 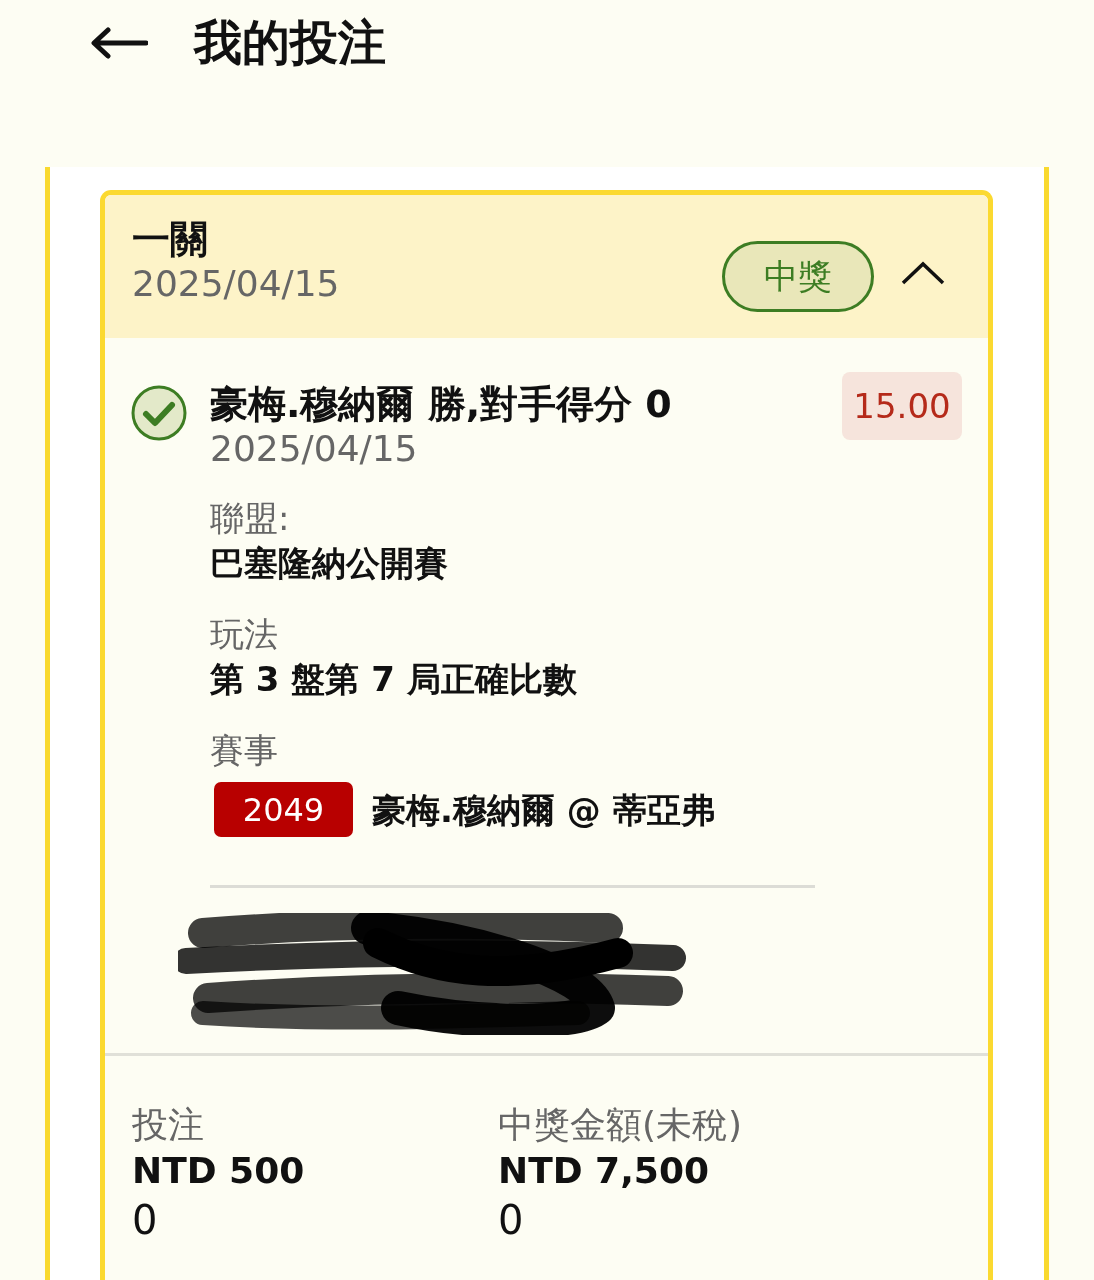 What do you see at coordinates (236, 284) in the screenshot?
I see `bet-date: 2025/04/15` at bounding box center [236, 284].